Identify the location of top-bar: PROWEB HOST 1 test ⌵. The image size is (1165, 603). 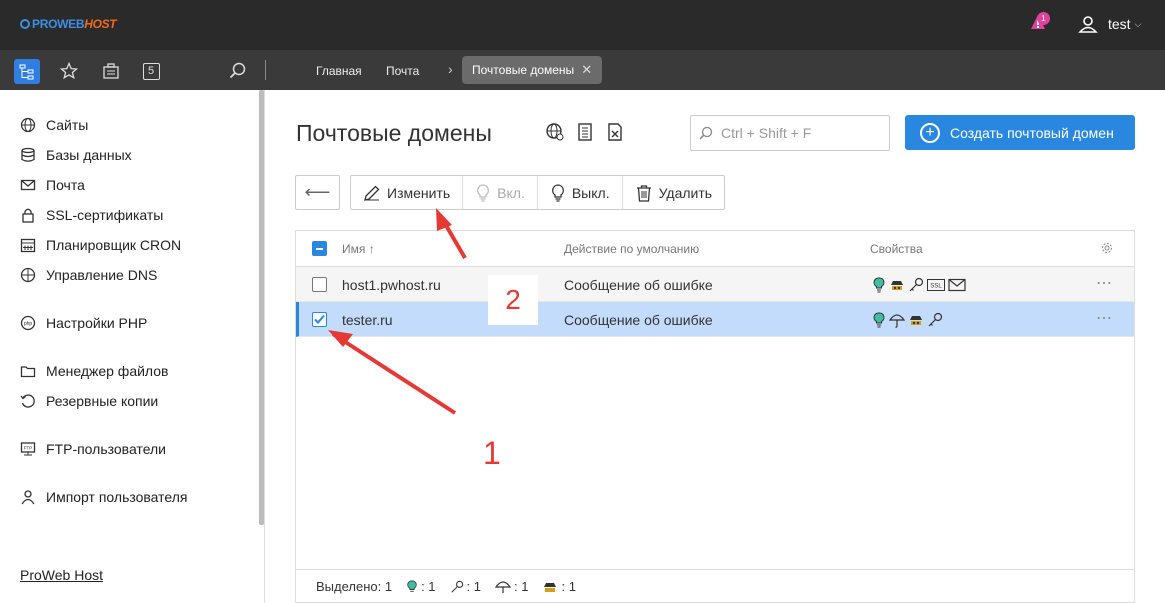
(582, 25).